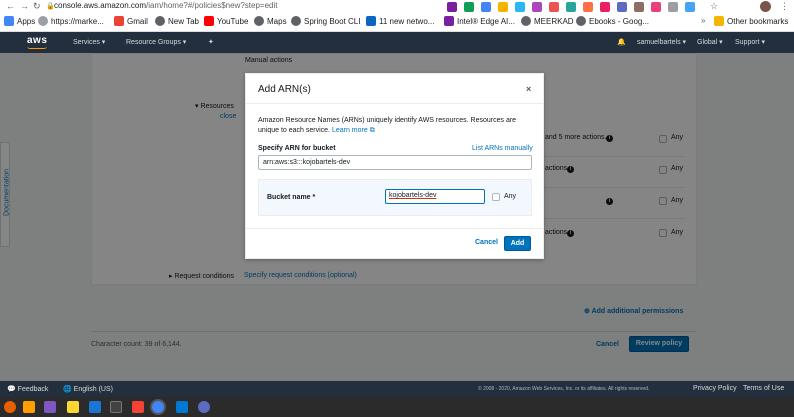  I want to click on support-menu: Support ▾, so click(750, 42).